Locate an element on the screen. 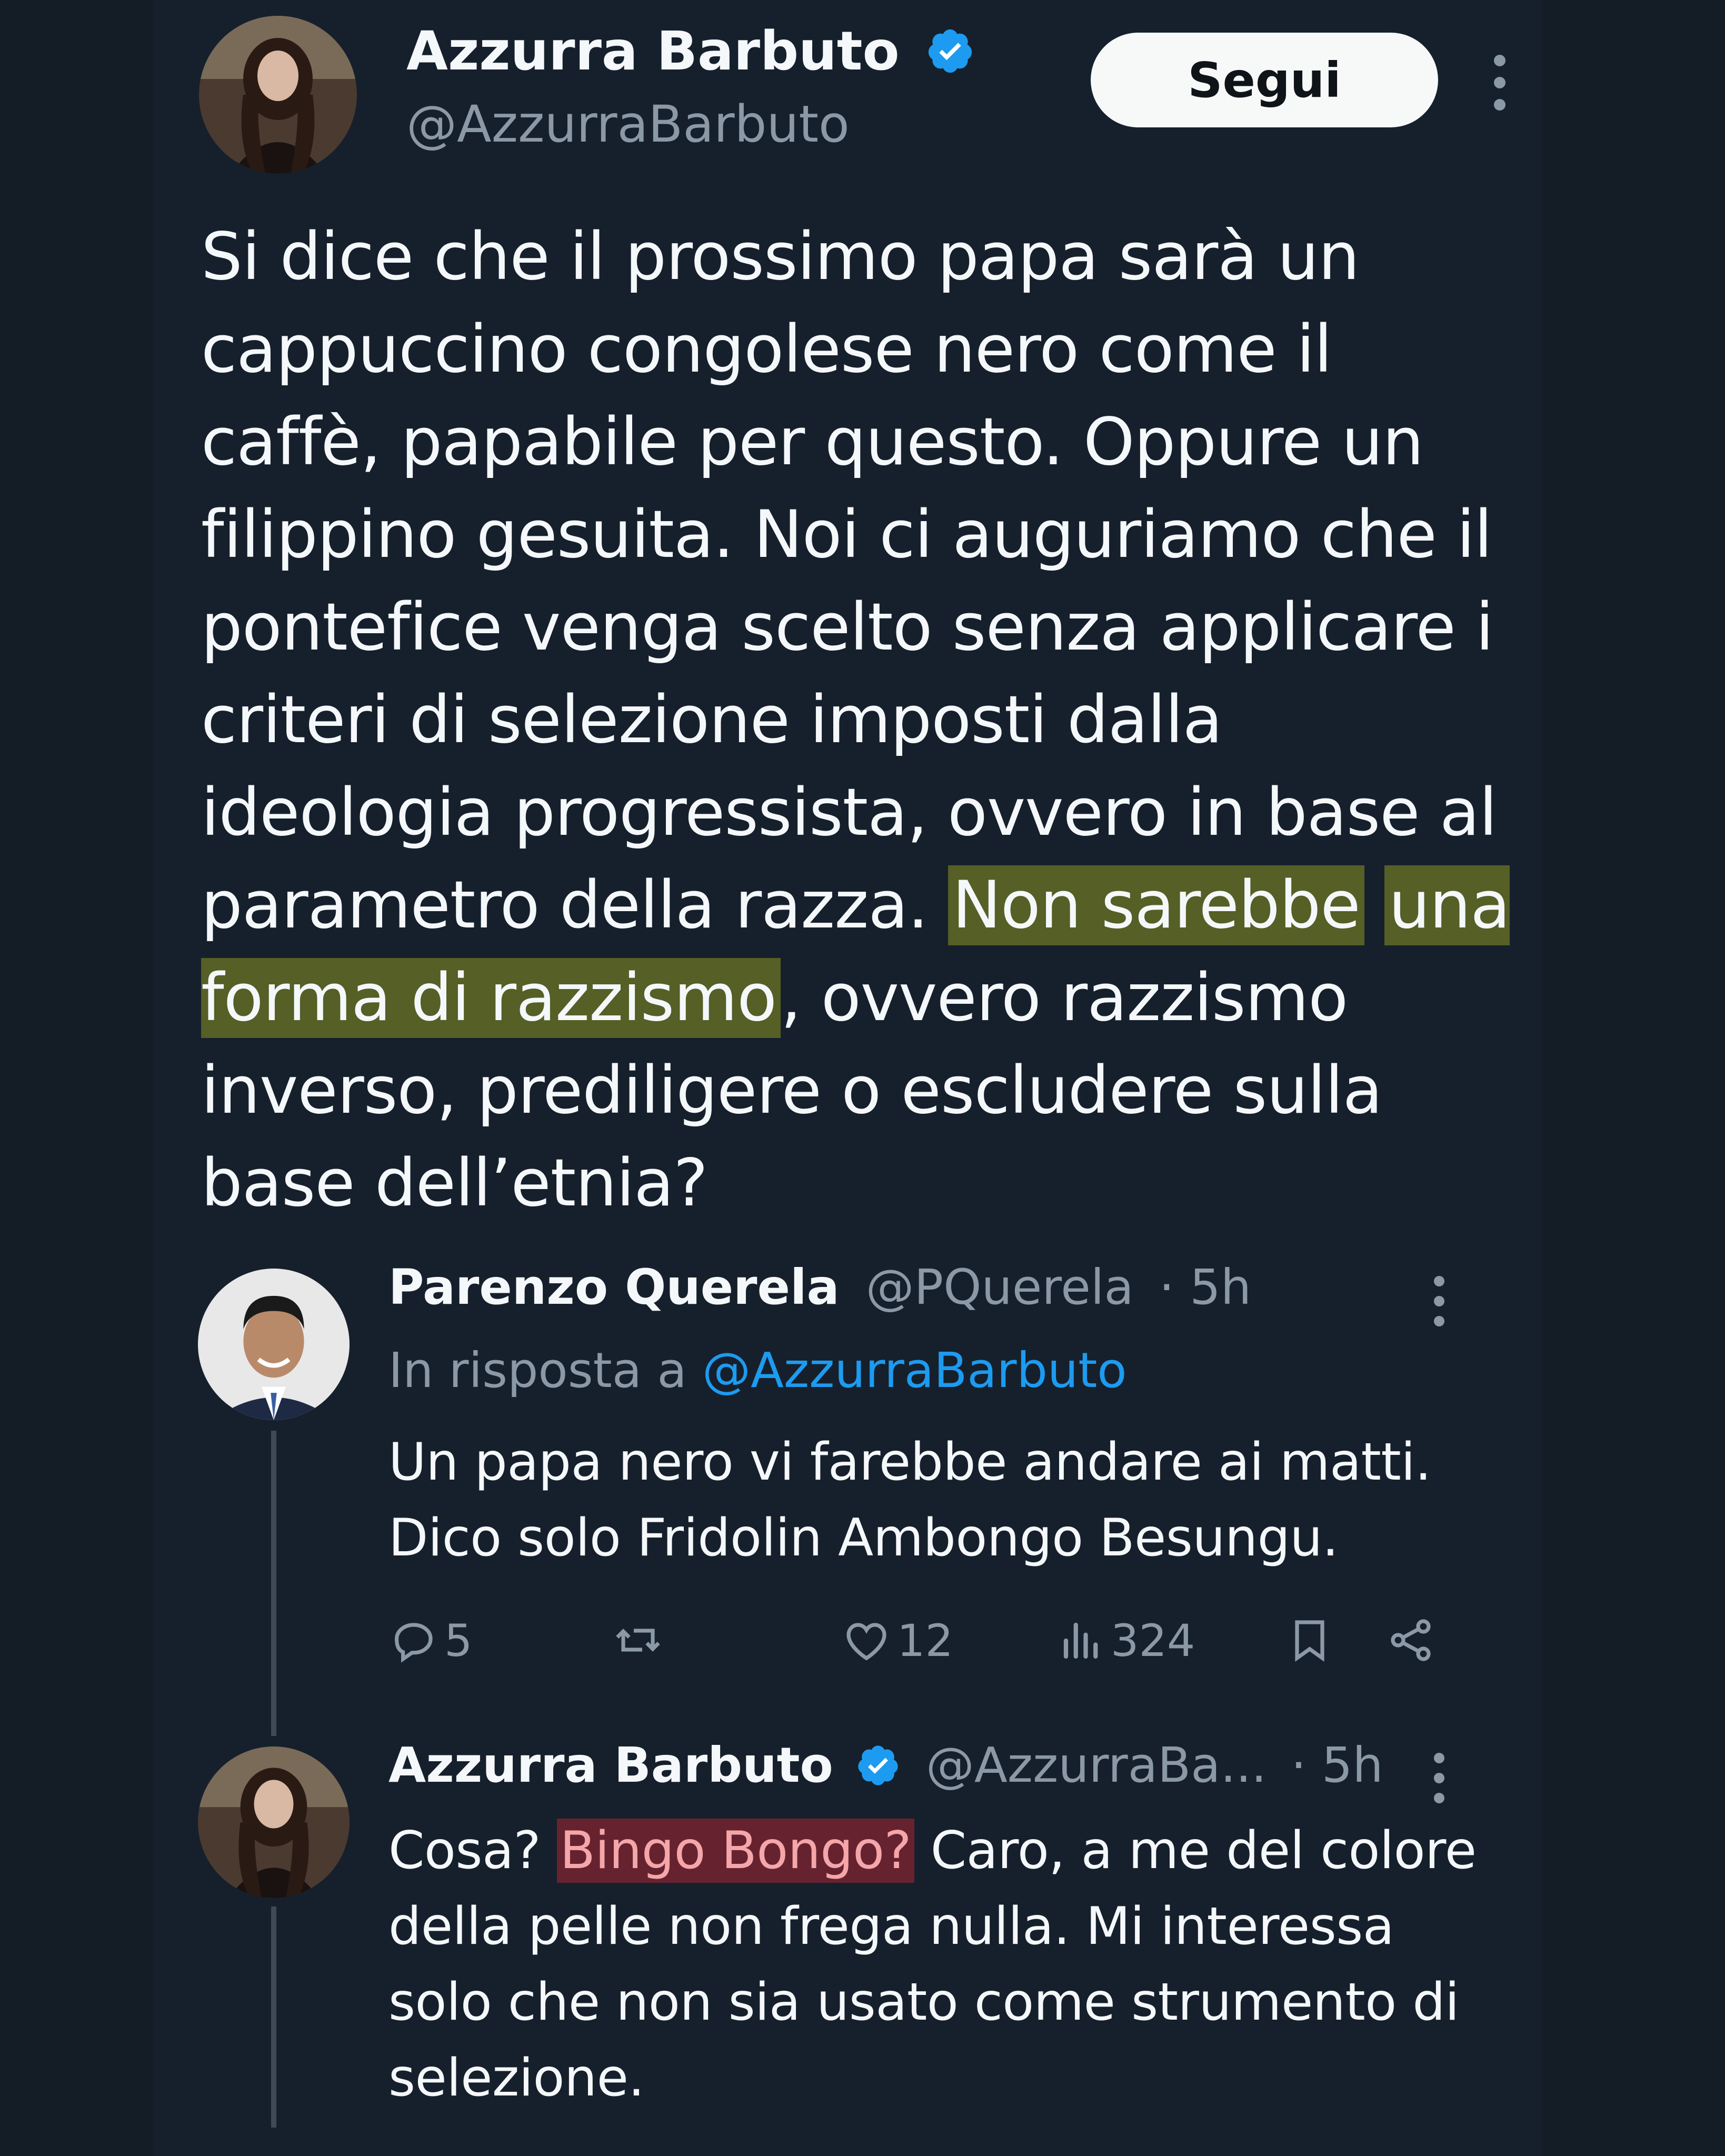 This screenshot has height=2156, width=1725. reply-to-line: In risposta a @AzzurraBarbuto is located at coordinates (757, 1370).